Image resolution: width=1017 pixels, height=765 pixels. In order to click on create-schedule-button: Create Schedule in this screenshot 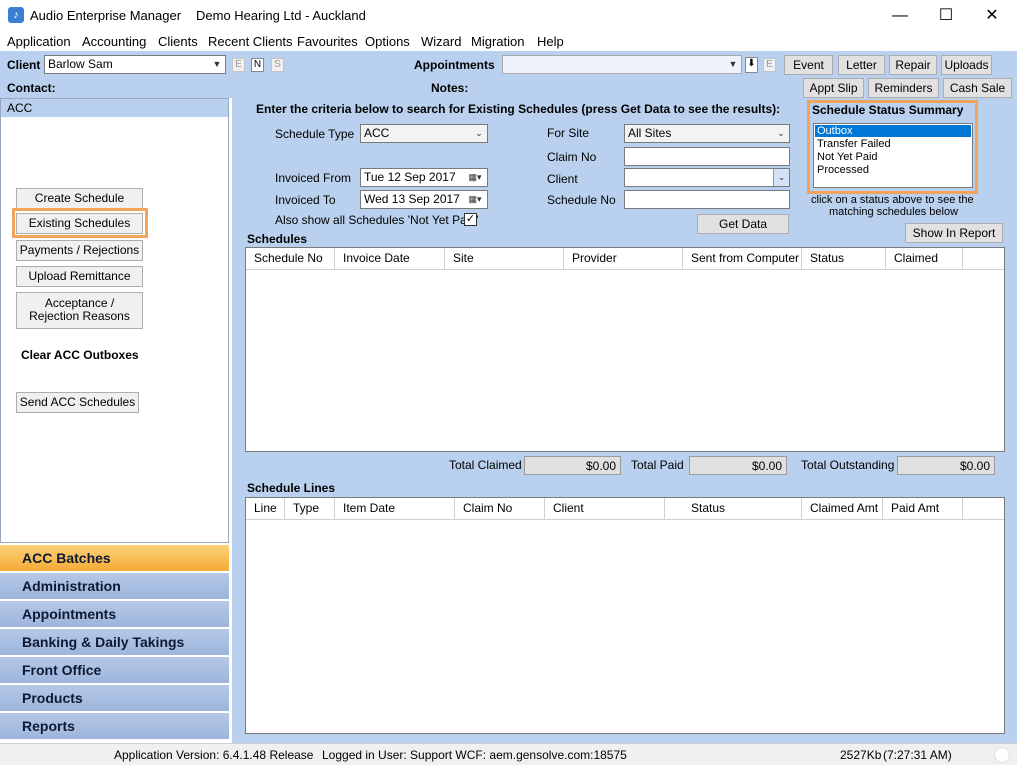, I will do `click(79, 198)`.